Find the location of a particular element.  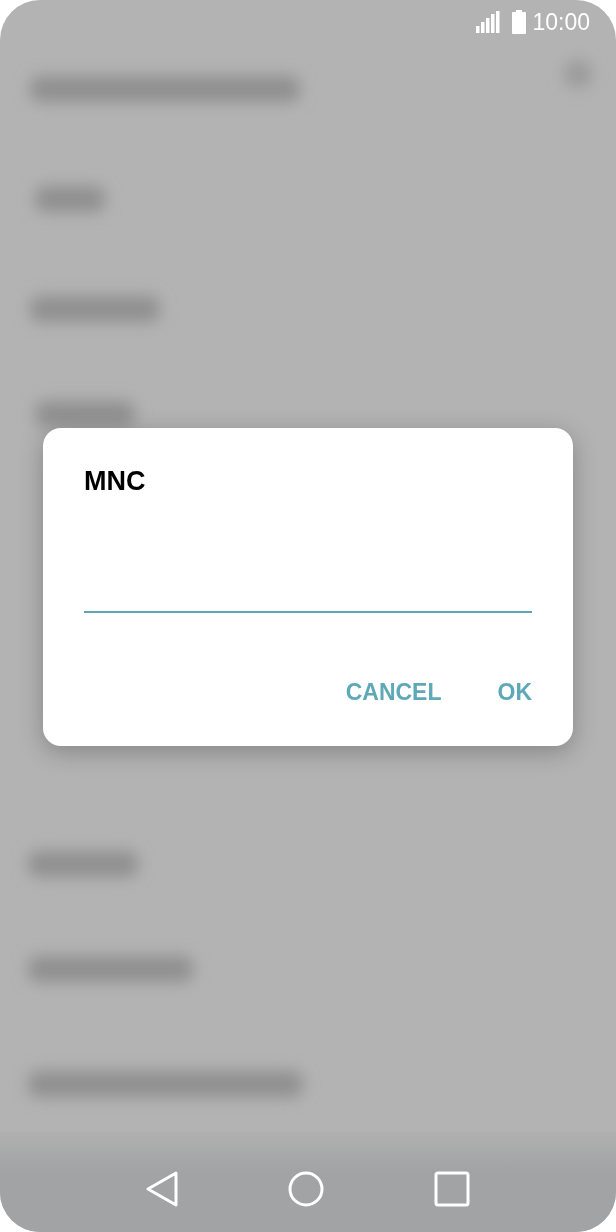

status-time: 10:00 is located at coordinates (561, 22).